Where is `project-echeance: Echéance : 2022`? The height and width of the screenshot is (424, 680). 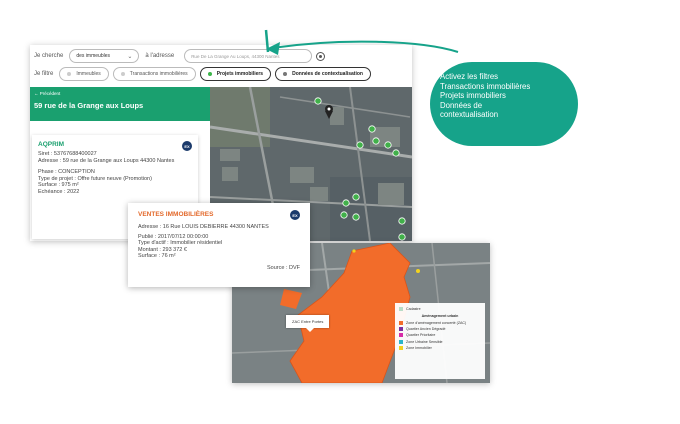
project-echeance: Echéance : 2022 is located at coordinates (59, 191).